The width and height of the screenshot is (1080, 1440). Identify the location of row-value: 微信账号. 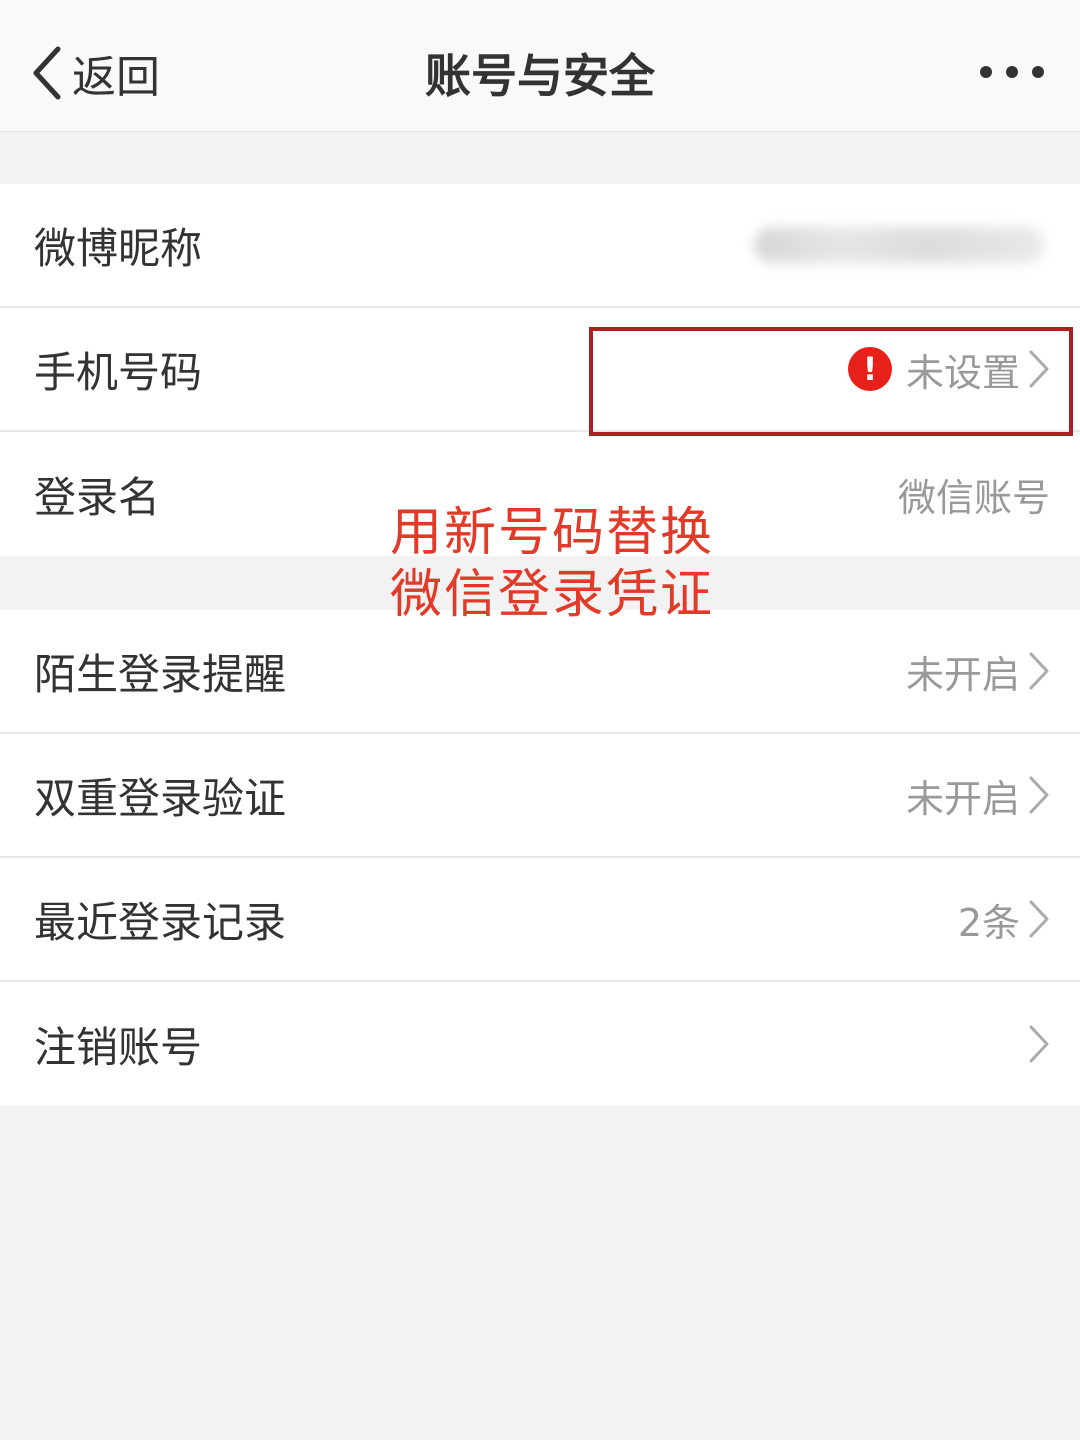
(973, 497).